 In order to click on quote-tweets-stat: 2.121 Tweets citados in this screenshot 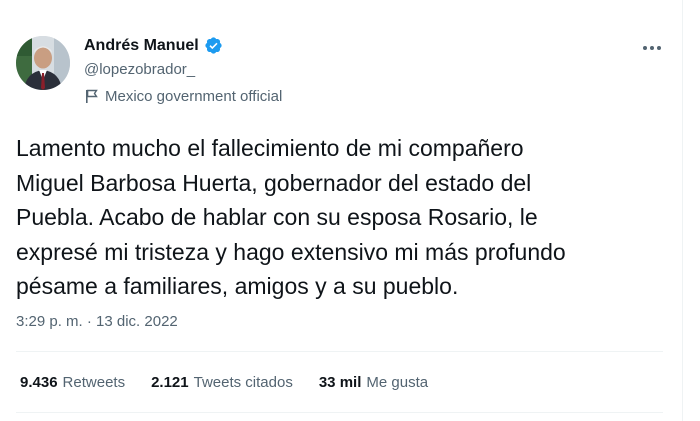, I will do `click(222, 382)`.